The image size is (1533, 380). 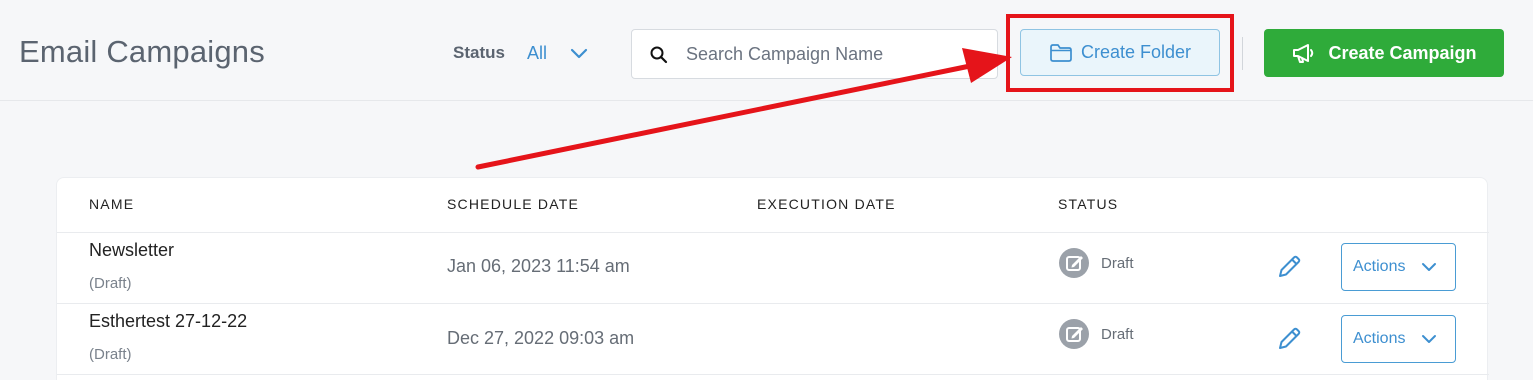 I want to click on status-filter-value: All, so click(x=537, y=53).